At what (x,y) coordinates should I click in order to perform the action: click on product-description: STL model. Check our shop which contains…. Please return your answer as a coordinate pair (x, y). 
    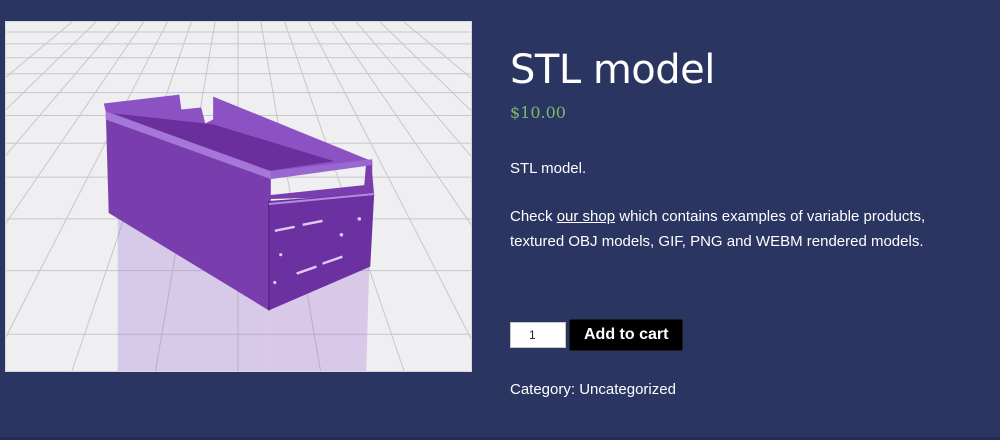
    Looking at the image, I should click on (745, 205).